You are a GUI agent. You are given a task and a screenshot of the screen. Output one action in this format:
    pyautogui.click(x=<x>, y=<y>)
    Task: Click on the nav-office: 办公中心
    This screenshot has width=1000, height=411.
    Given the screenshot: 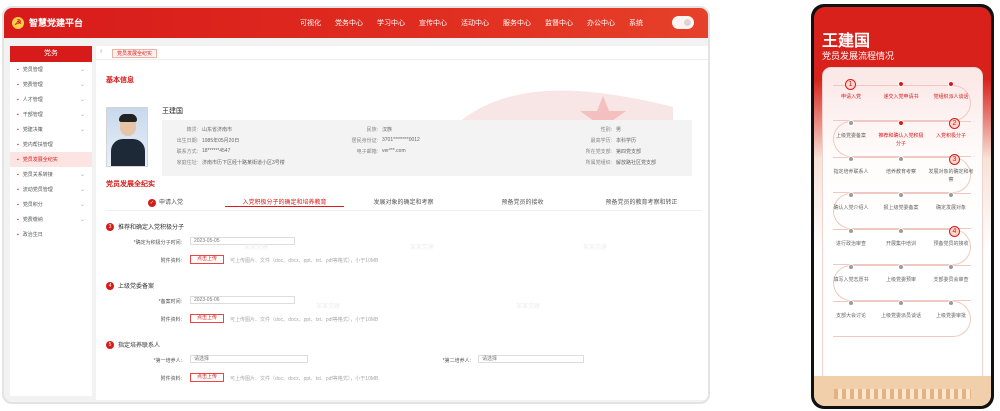 What is the action you would take?
    pyautogui.click(x=601, y=23)
    